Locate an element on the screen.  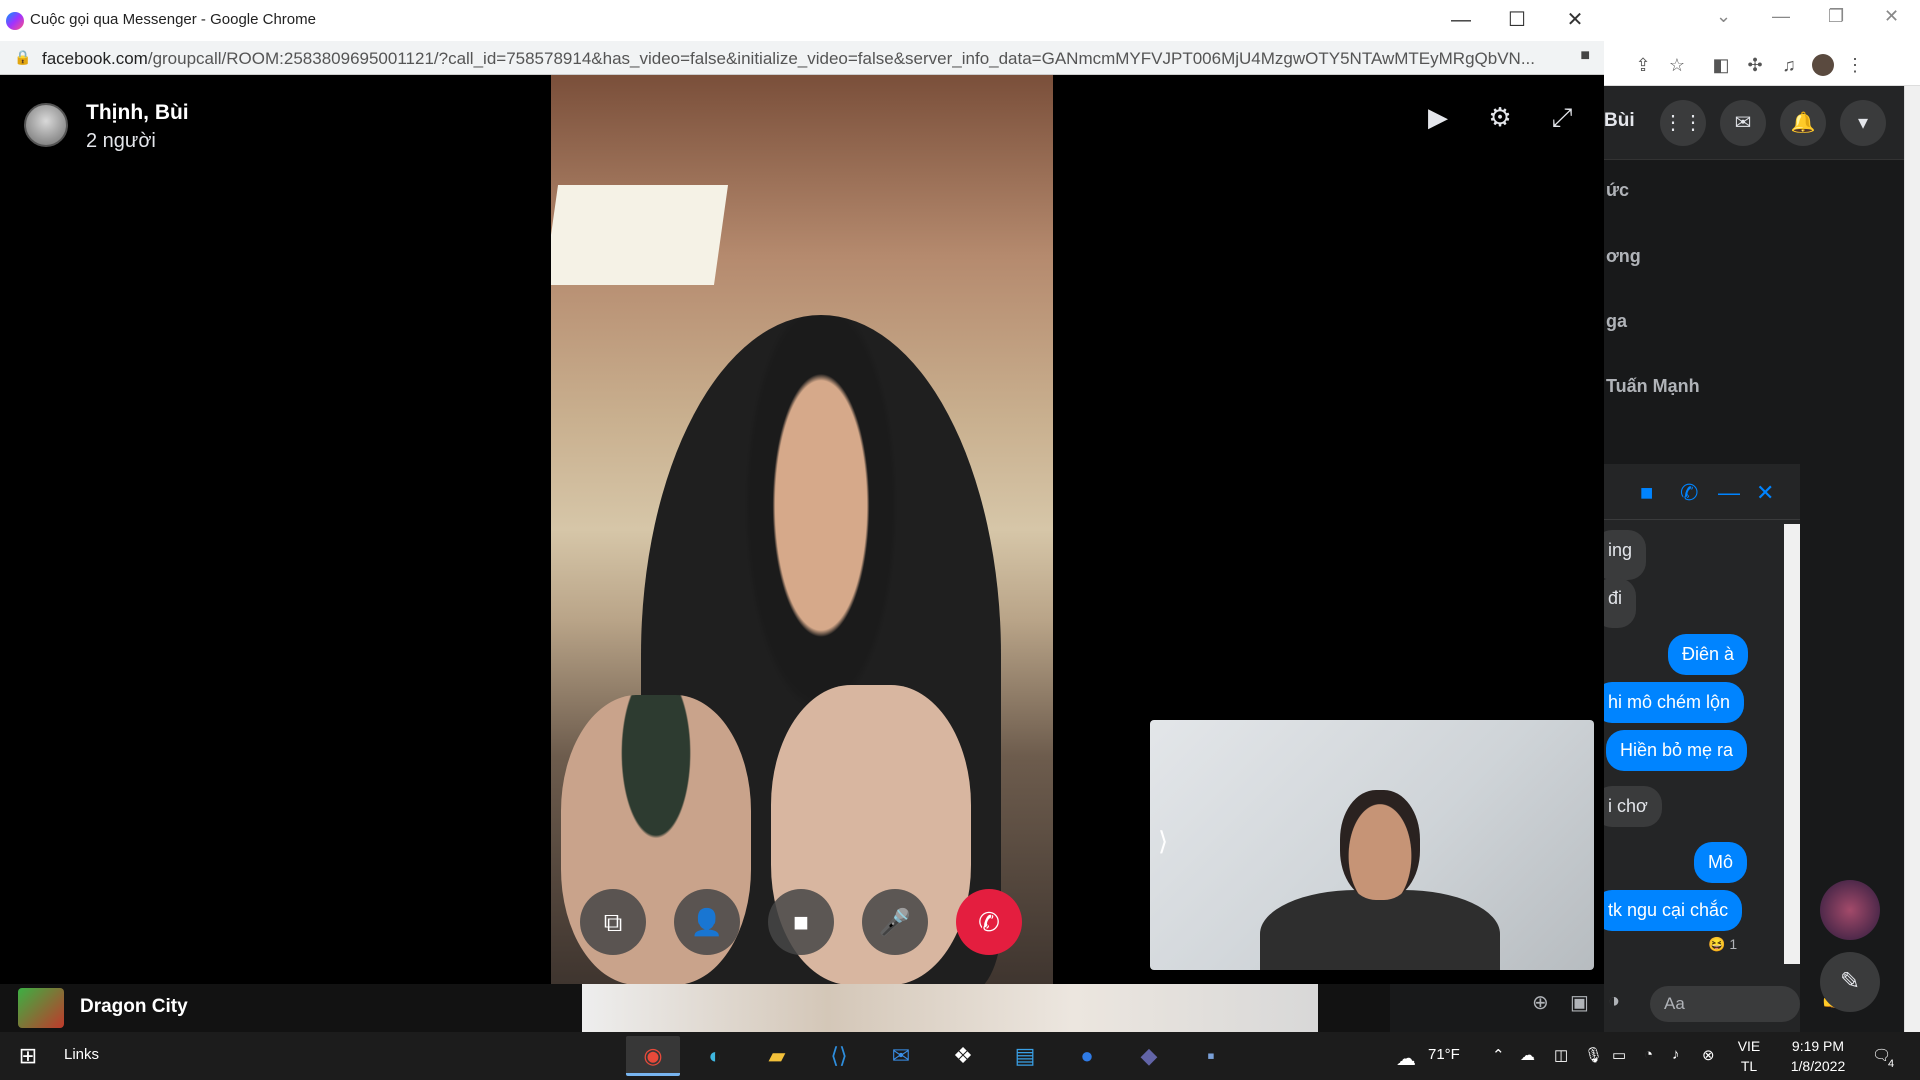
video-content is located at coordinates (640, 235).